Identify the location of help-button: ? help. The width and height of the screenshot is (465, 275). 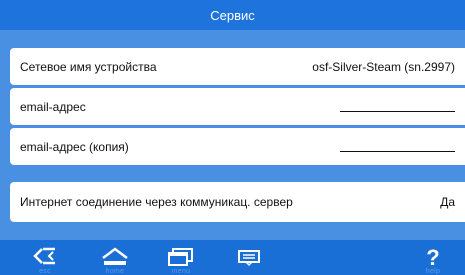
(433, 257).